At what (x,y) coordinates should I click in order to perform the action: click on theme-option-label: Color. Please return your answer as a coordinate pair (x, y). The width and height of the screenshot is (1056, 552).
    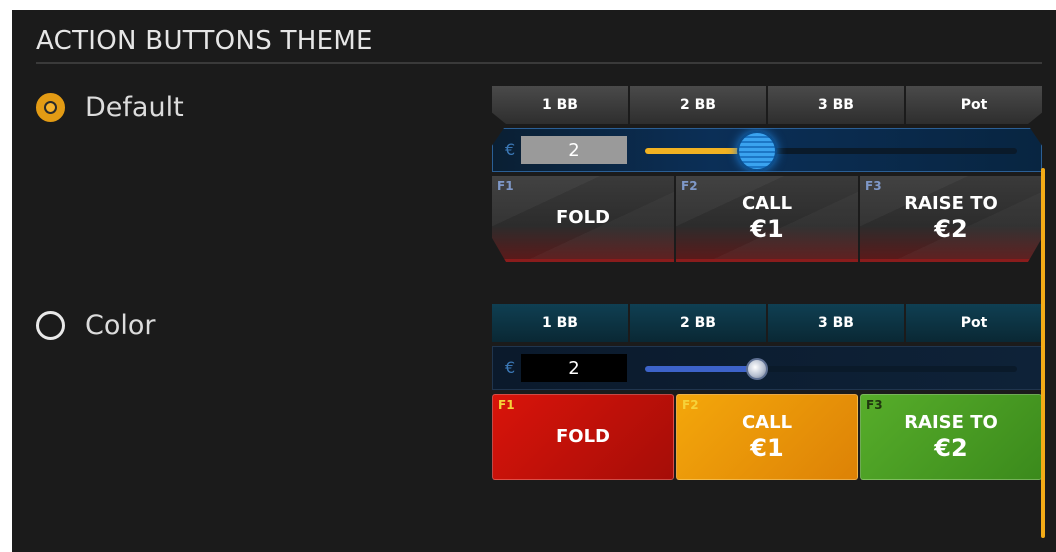
    Looking at the image, I should click on (120, 325).